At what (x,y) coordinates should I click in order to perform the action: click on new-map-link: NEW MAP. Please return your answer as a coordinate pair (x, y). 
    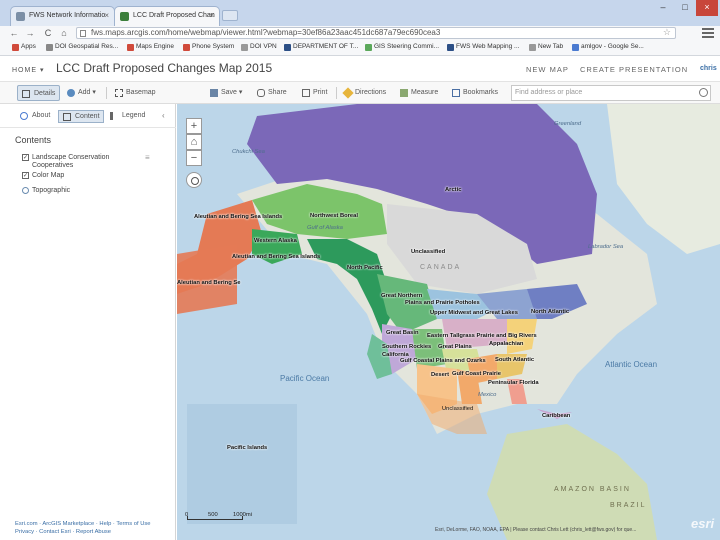
    Looking at the image, I should click on (547, 69).